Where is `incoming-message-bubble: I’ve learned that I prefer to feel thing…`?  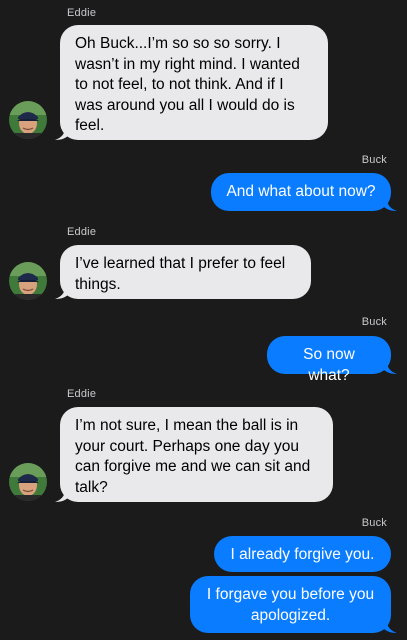 incoming-message-bubble: I’ve learned that I prefer to feel thing… is located at coordinates (185, 272).